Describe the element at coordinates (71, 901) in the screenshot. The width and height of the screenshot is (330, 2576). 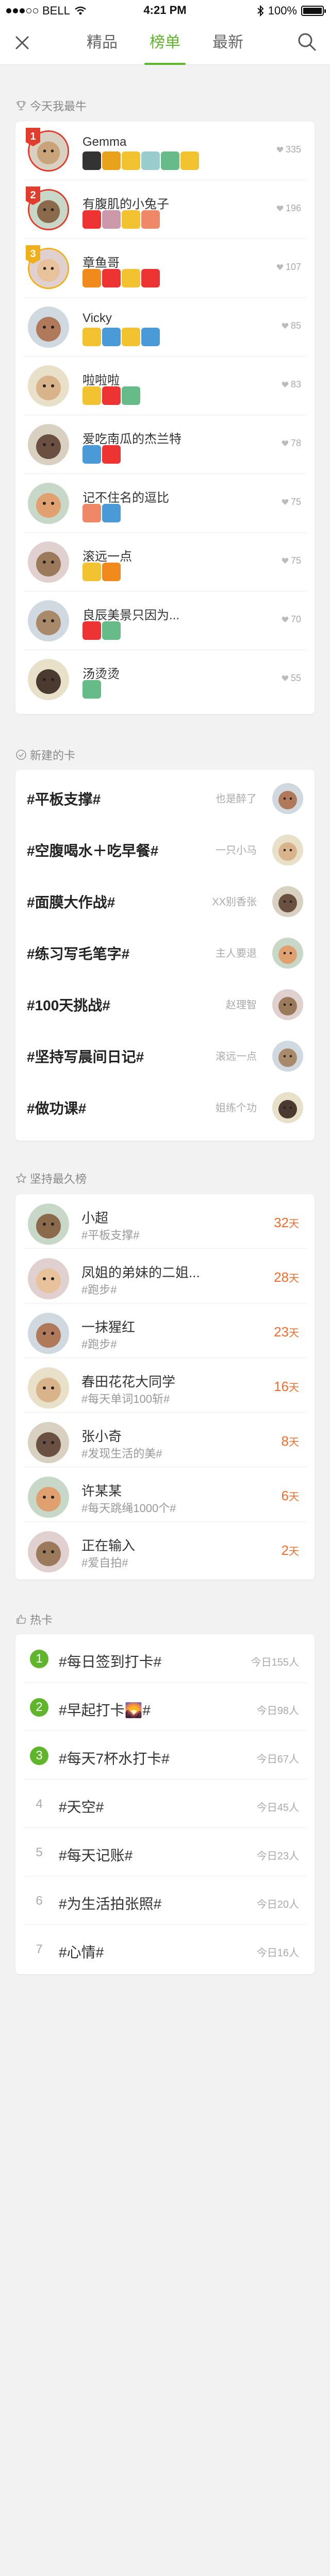
I see `card-title: #面膜大作战#` at that location.